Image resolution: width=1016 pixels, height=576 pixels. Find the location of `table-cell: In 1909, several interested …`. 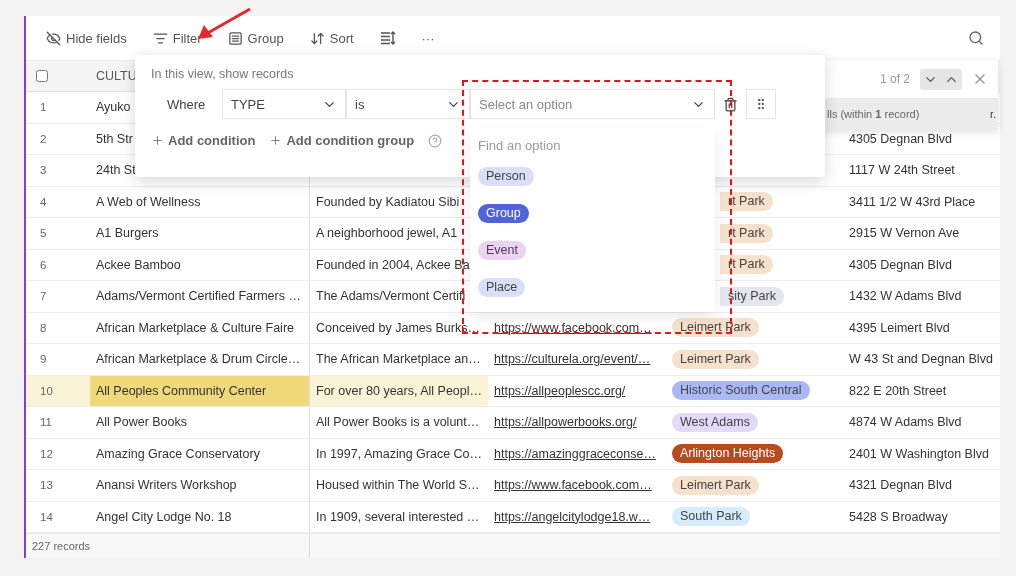

table-cell: In 1909, several interested … is located at coordinates (398, 516).